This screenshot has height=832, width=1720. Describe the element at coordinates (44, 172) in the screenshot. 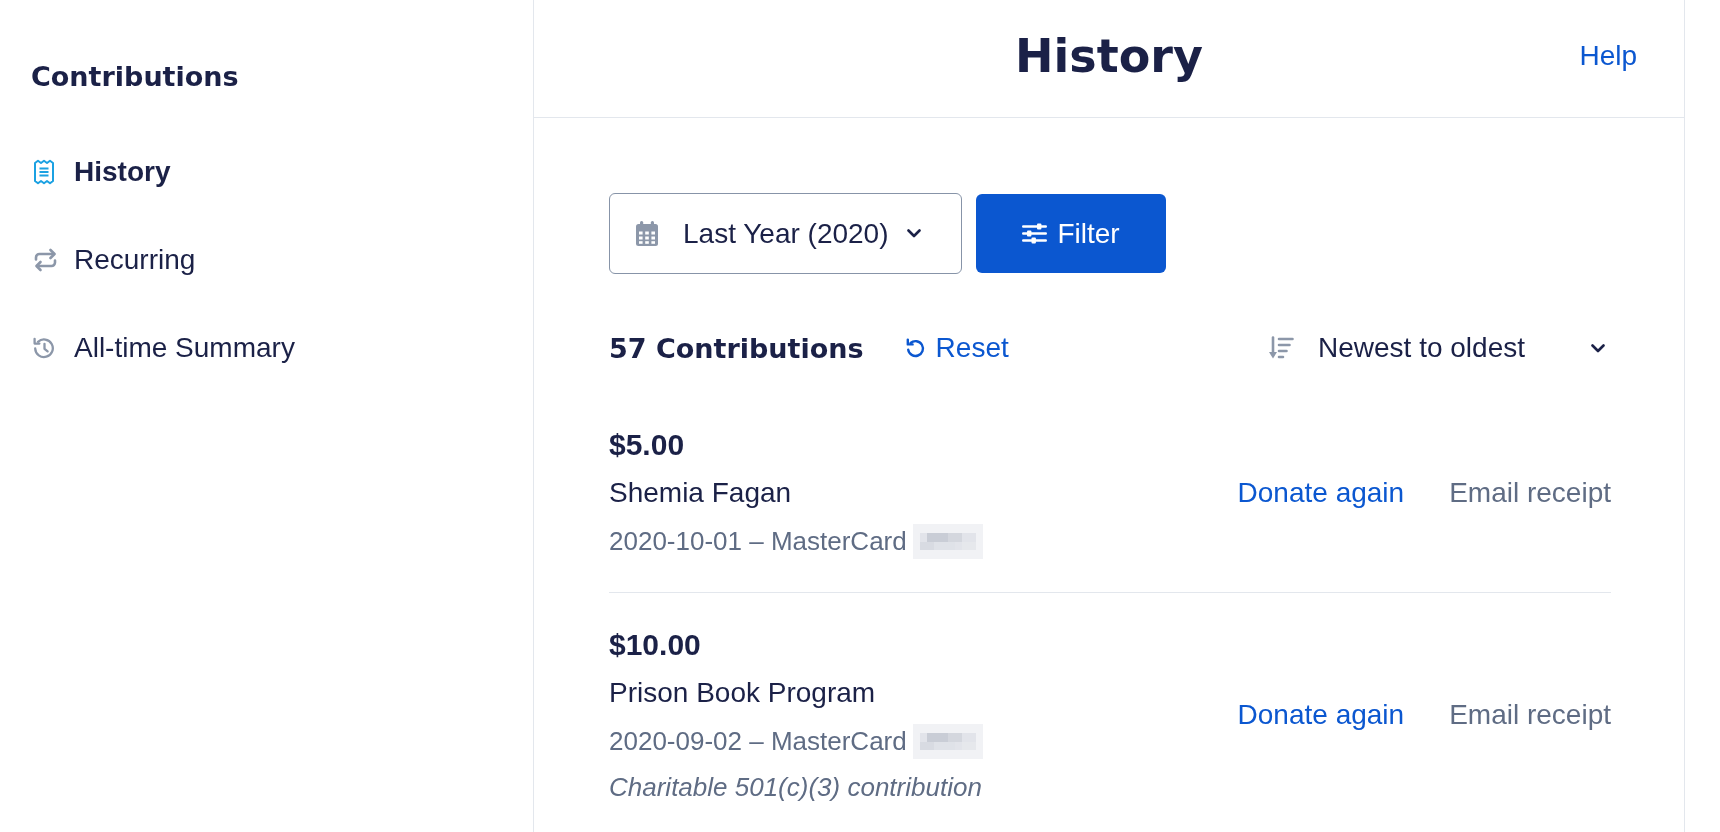

I see `receipt-icon` at that location.